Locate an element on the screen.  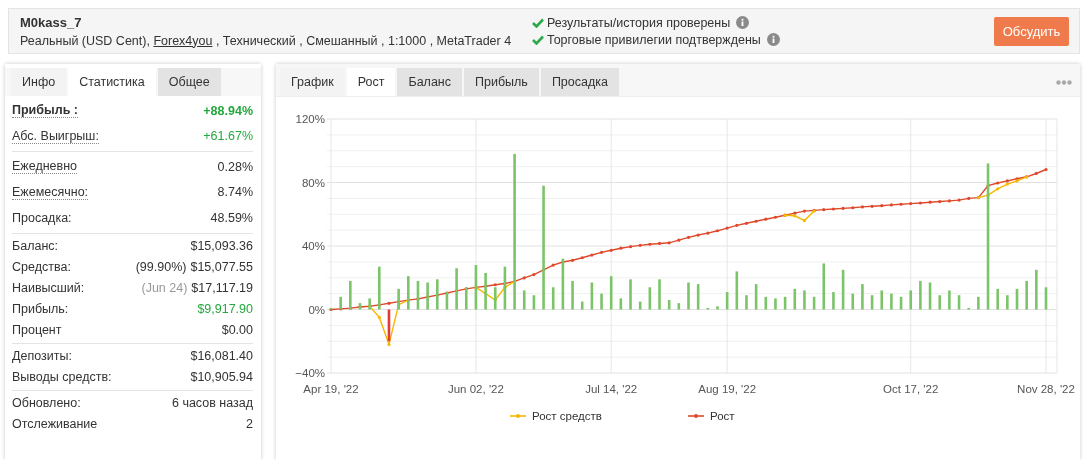
account-title: M0kass_7 is located at coordinates (51, 22).